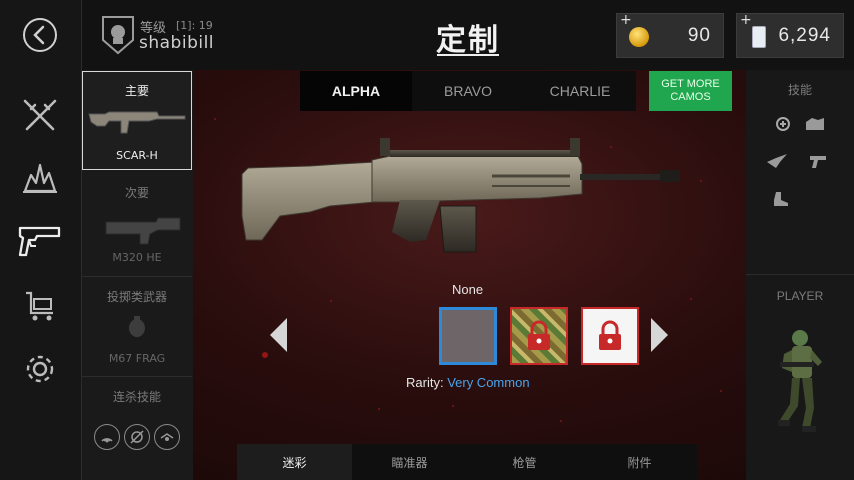 This screenshot has width=854, height=480. I want to click on back-button, so click(40, 35).